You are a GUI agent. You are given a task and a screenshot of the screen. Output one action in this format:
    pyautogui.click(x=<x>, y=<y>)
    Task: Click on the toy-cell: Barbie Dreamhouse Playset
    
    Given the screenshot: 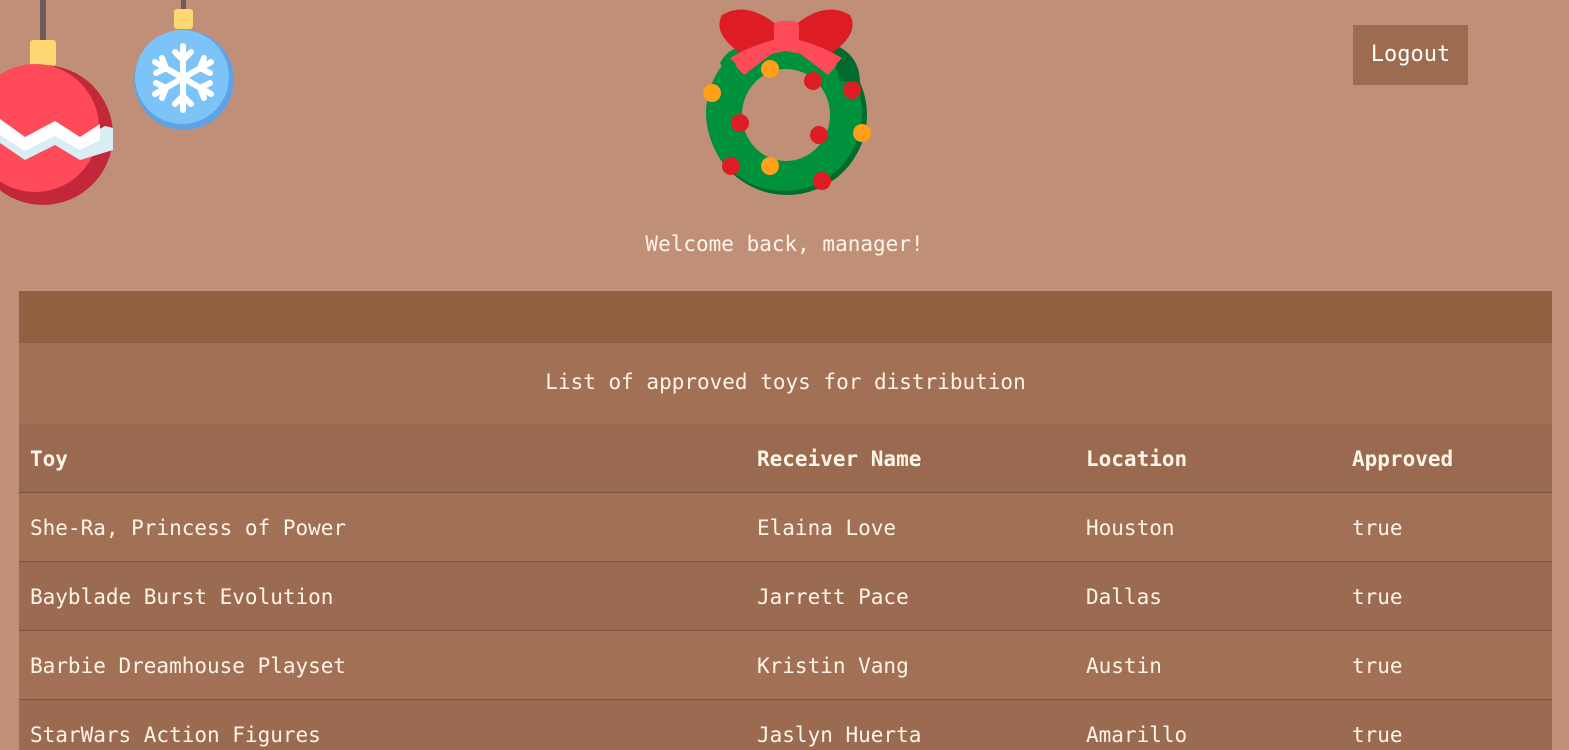 What is the action you would take?
    pyautogui.click(x=188, y=666)
    